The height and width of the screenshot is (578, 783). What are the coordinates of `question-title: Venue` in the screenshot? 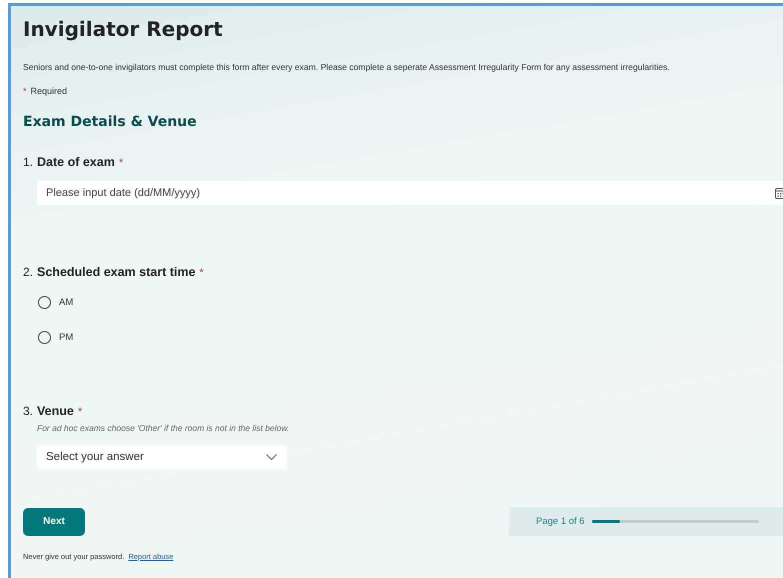 It's located at (55, 411).